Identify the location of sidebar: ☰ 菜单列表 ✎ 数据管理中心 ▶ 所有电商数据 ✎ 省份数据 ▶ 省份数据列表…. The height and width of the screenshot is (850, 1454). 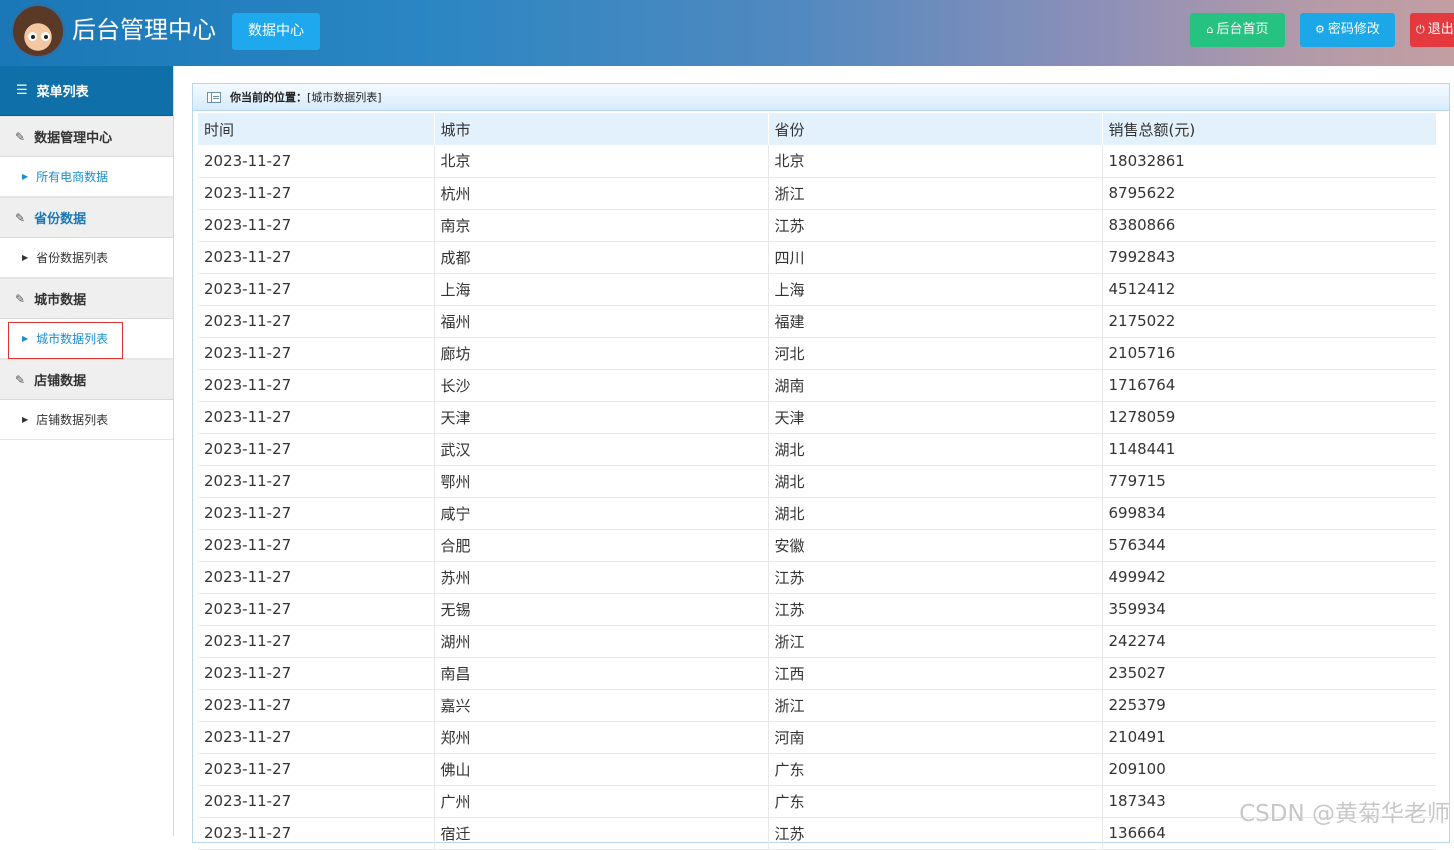
(87, 451).